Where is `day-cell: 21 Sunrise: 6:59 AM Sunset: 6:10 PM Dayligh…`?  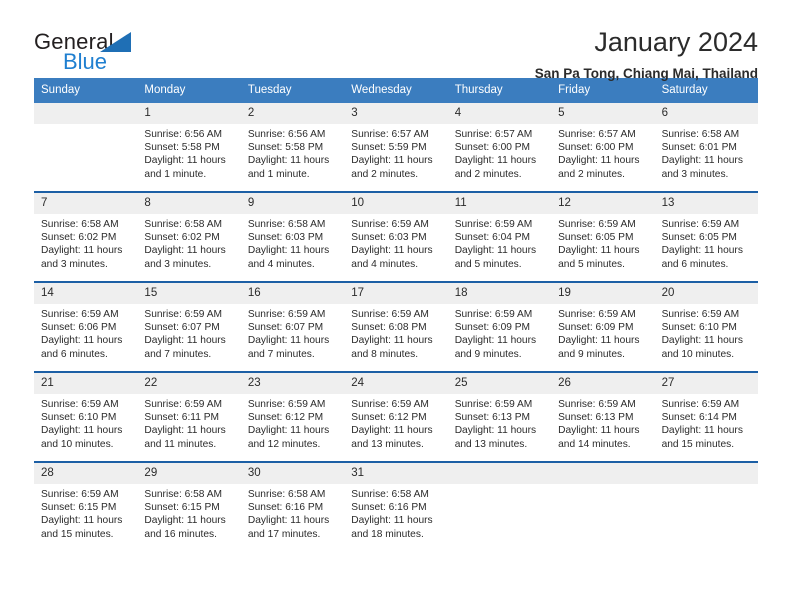 day-cell: 21 Sunrise: 6:59 AM Sunset: 6:10 PM Dayligh… is located at coordinates (86, 417).